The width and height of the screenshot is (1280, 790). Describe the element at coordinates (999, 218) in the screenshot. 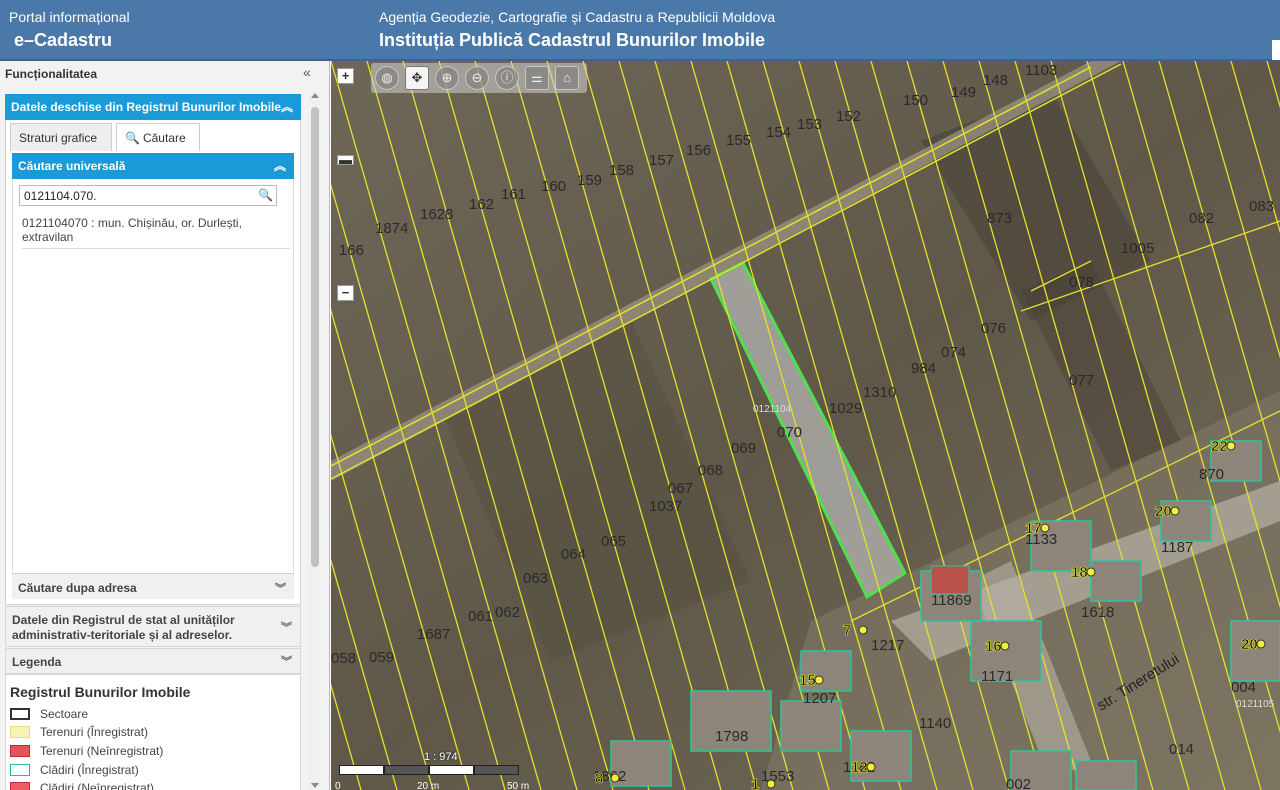

I see `parcel-number-label: 873` at that location.